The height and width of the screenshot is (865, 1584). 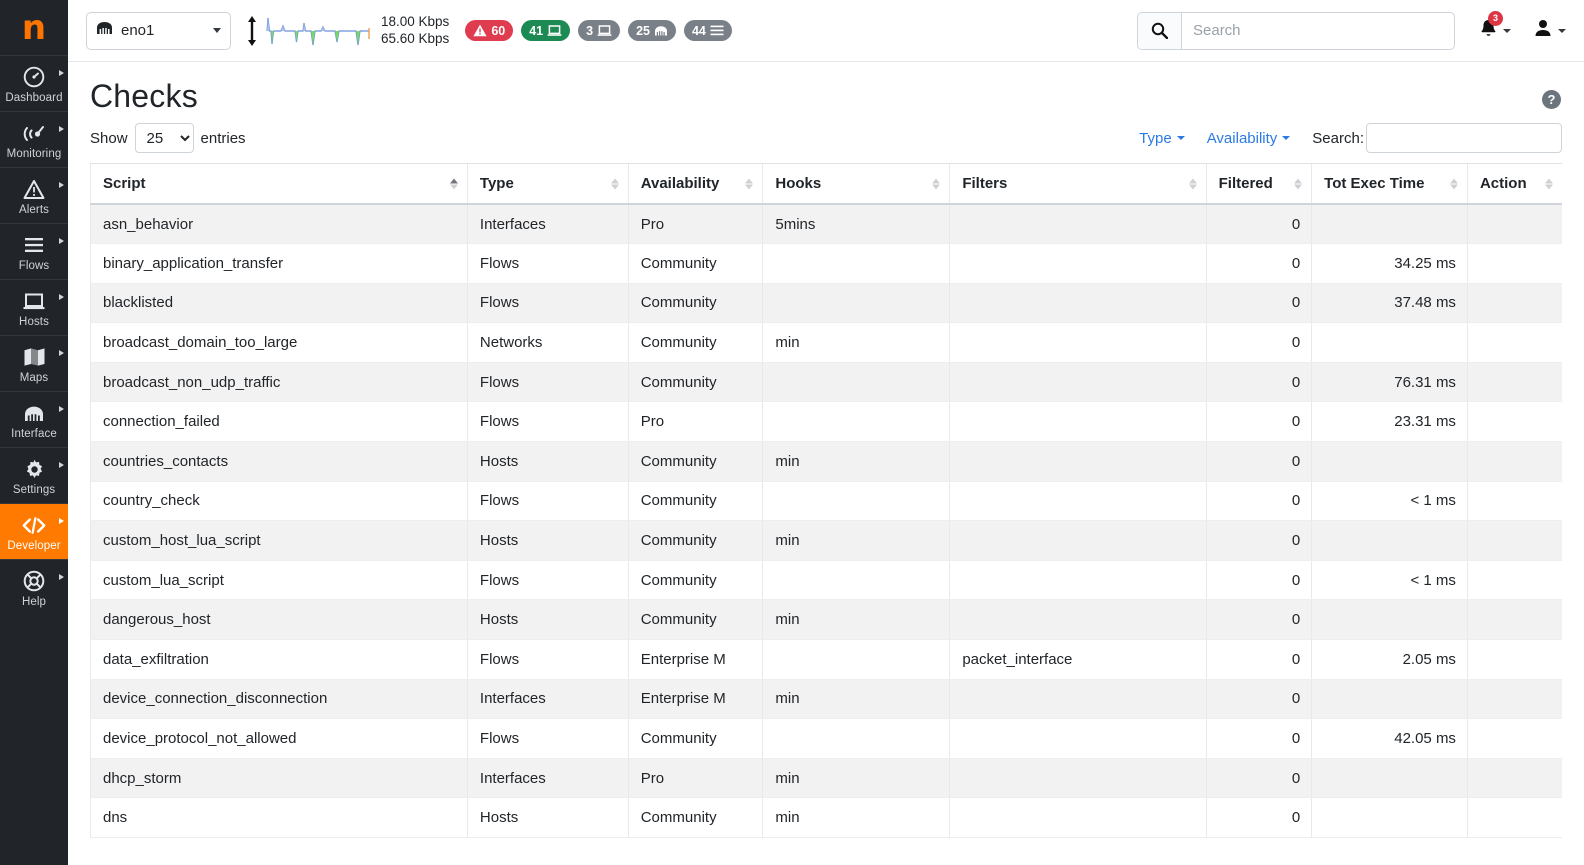 I want to click on search-icon, so click(x=1160, y=30).